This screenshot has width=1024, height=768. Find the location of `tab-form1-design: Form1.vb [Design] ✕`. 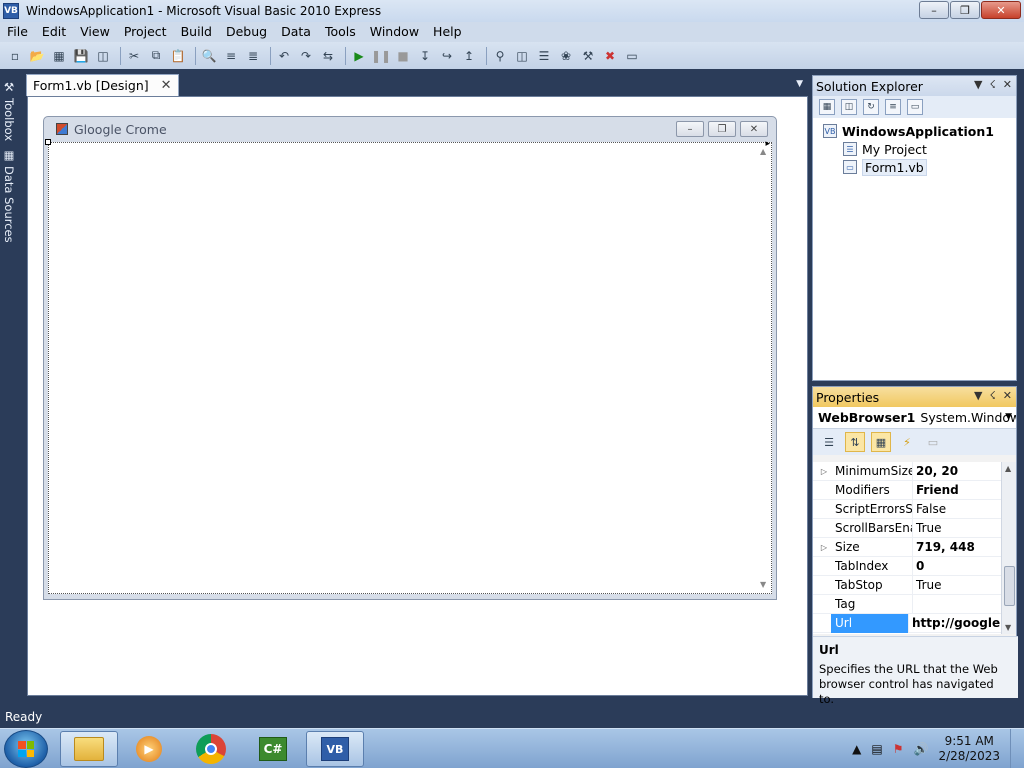

tab-form1-design: Form1.vb [Design] ✕ is located at coordinates (102, 85).